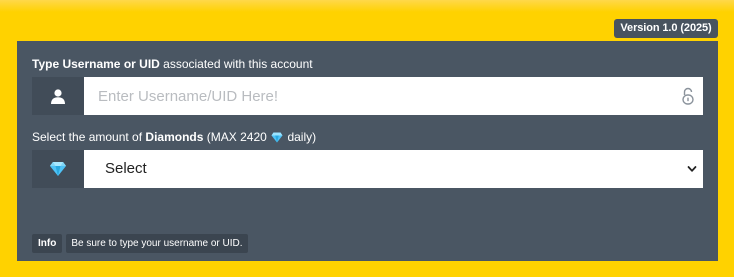 This screenshot has height=277, width=734. What do you see at coordinates (237, 137) in the screenshot?
I see `diamonds-label-max: (MAX 2420` at bounding box center [237, 137].